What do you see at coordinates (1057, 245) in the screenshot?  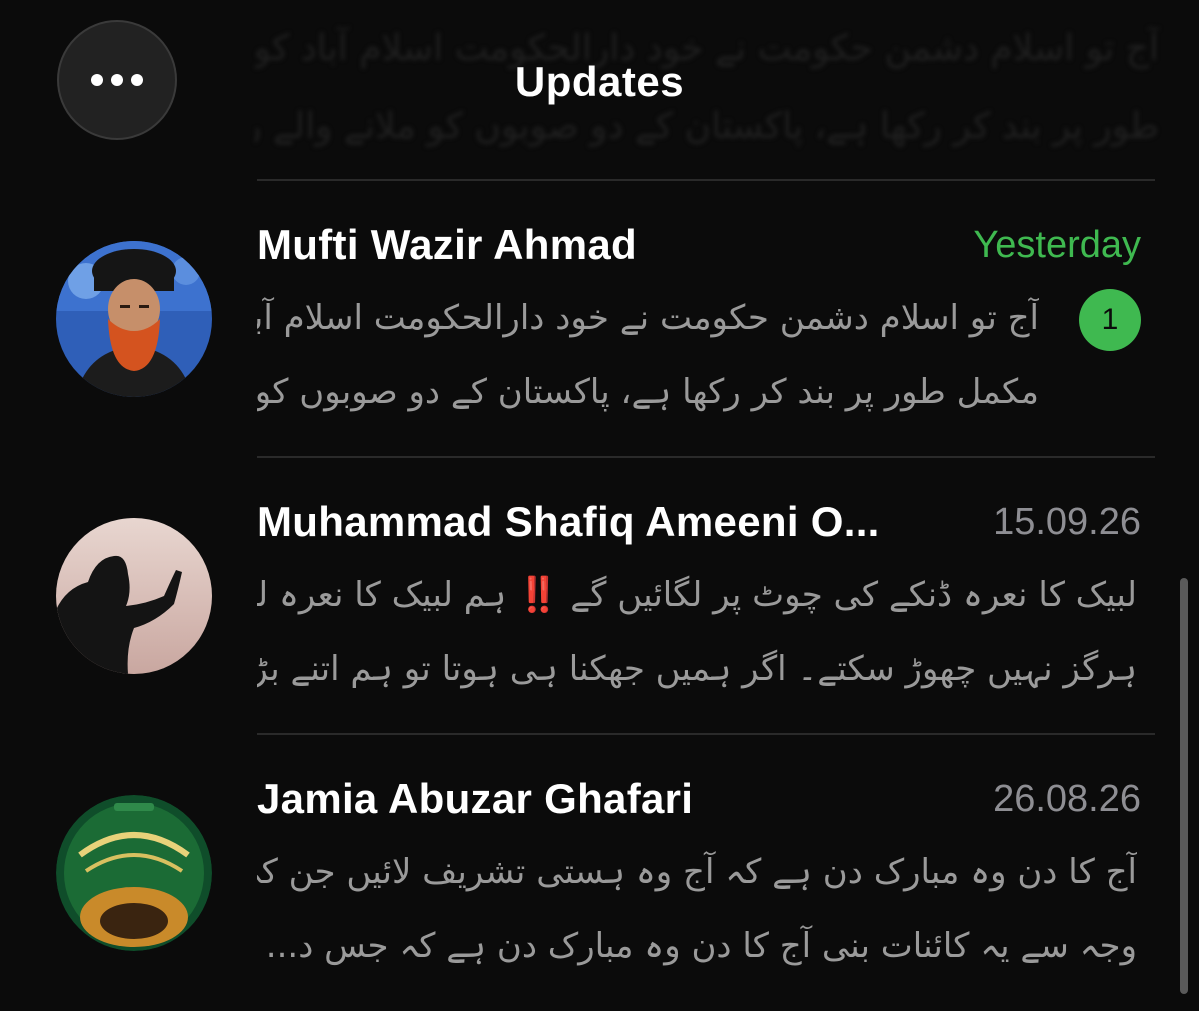 I see `chat-date: Yesterday` at bounding box center [1057, 245].